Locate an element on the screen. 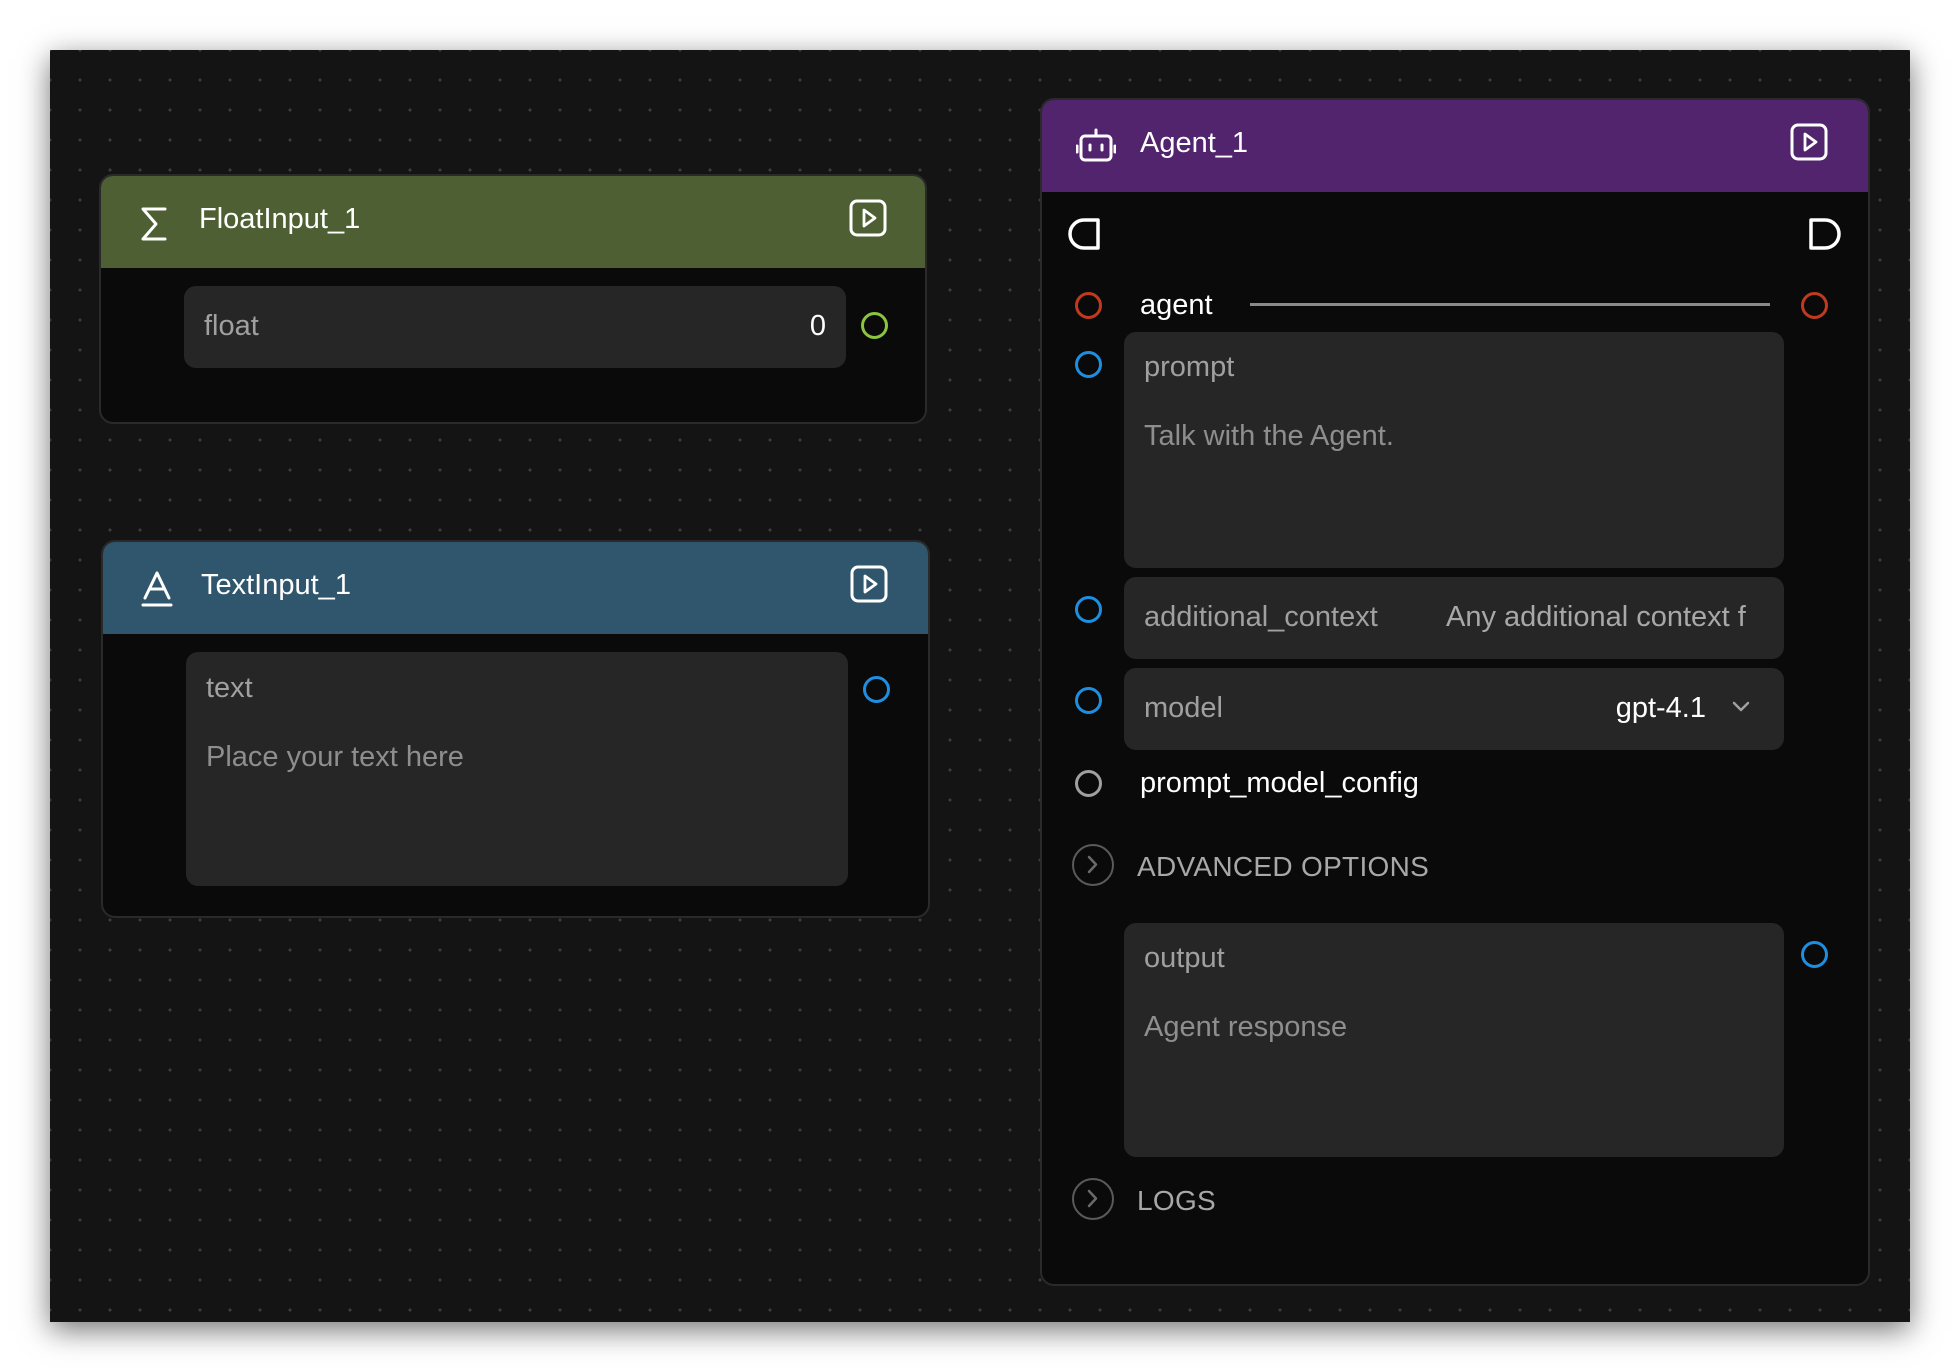 This screenshot has width=1954, height=1368. text-field-placeholder: Place your text here is located at coordinates (335, 757).